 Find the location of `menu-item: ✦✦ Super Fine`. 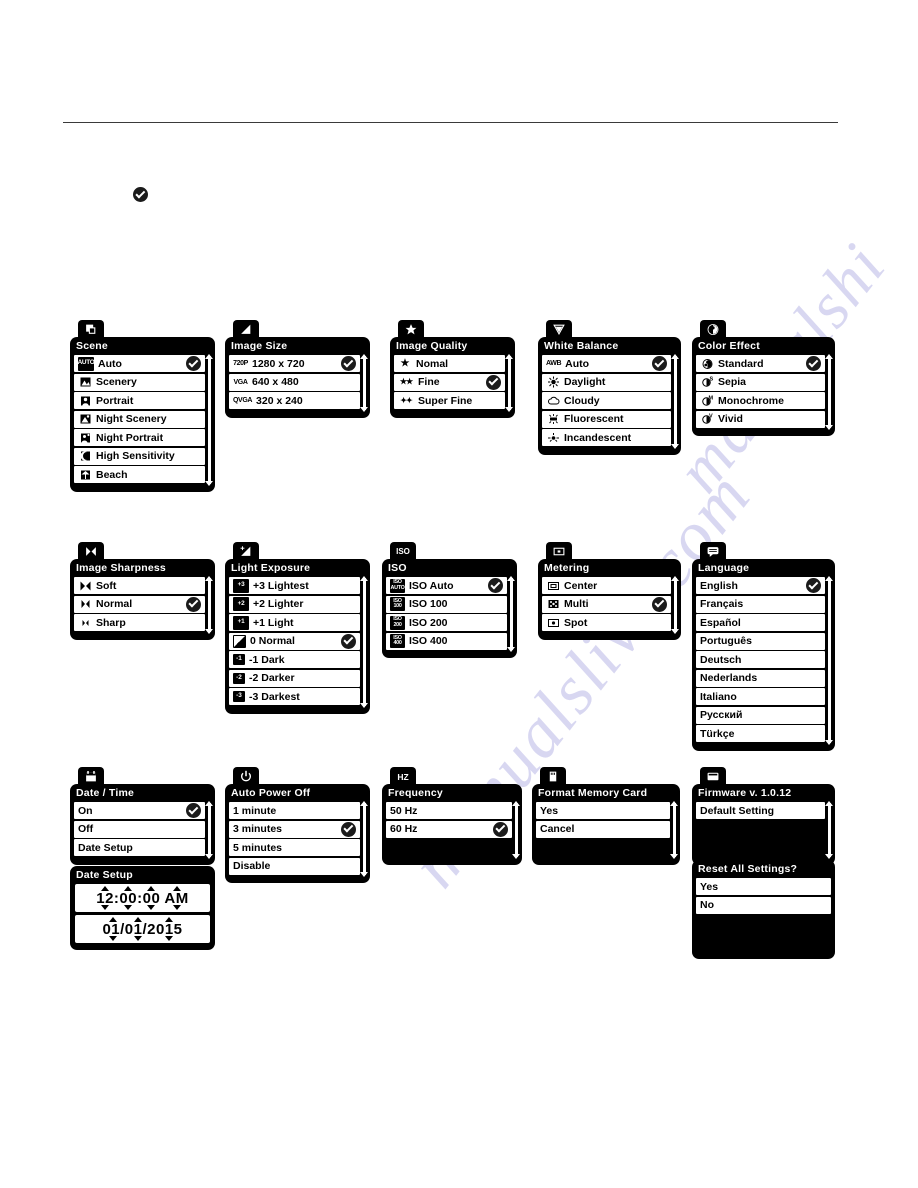

menu-item: ✦✦ Super Fine is located at coordinates (449, 400).